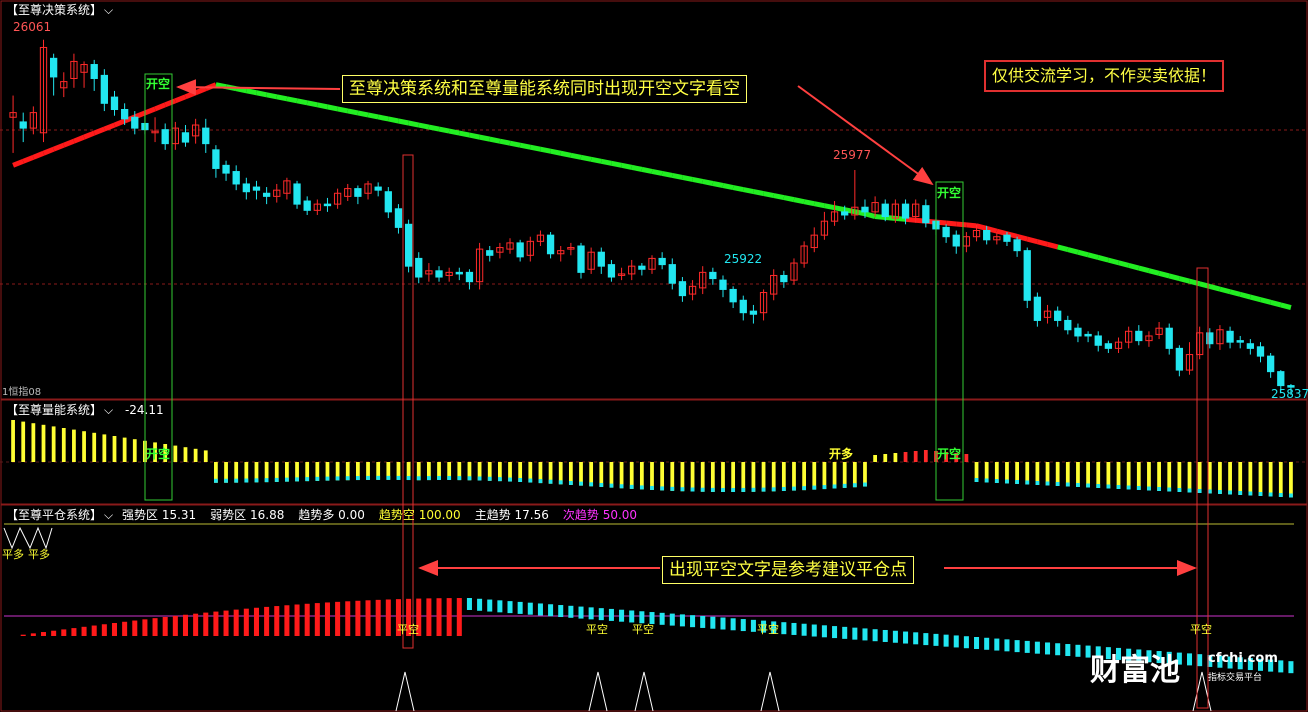 Image resolution: width=1308 pixels, height=712 pixels. What do you see at coordinates (1135, 670) in the screenshot?
I see `watermark-brand: 财富池` at bounding box center [1135, 670].